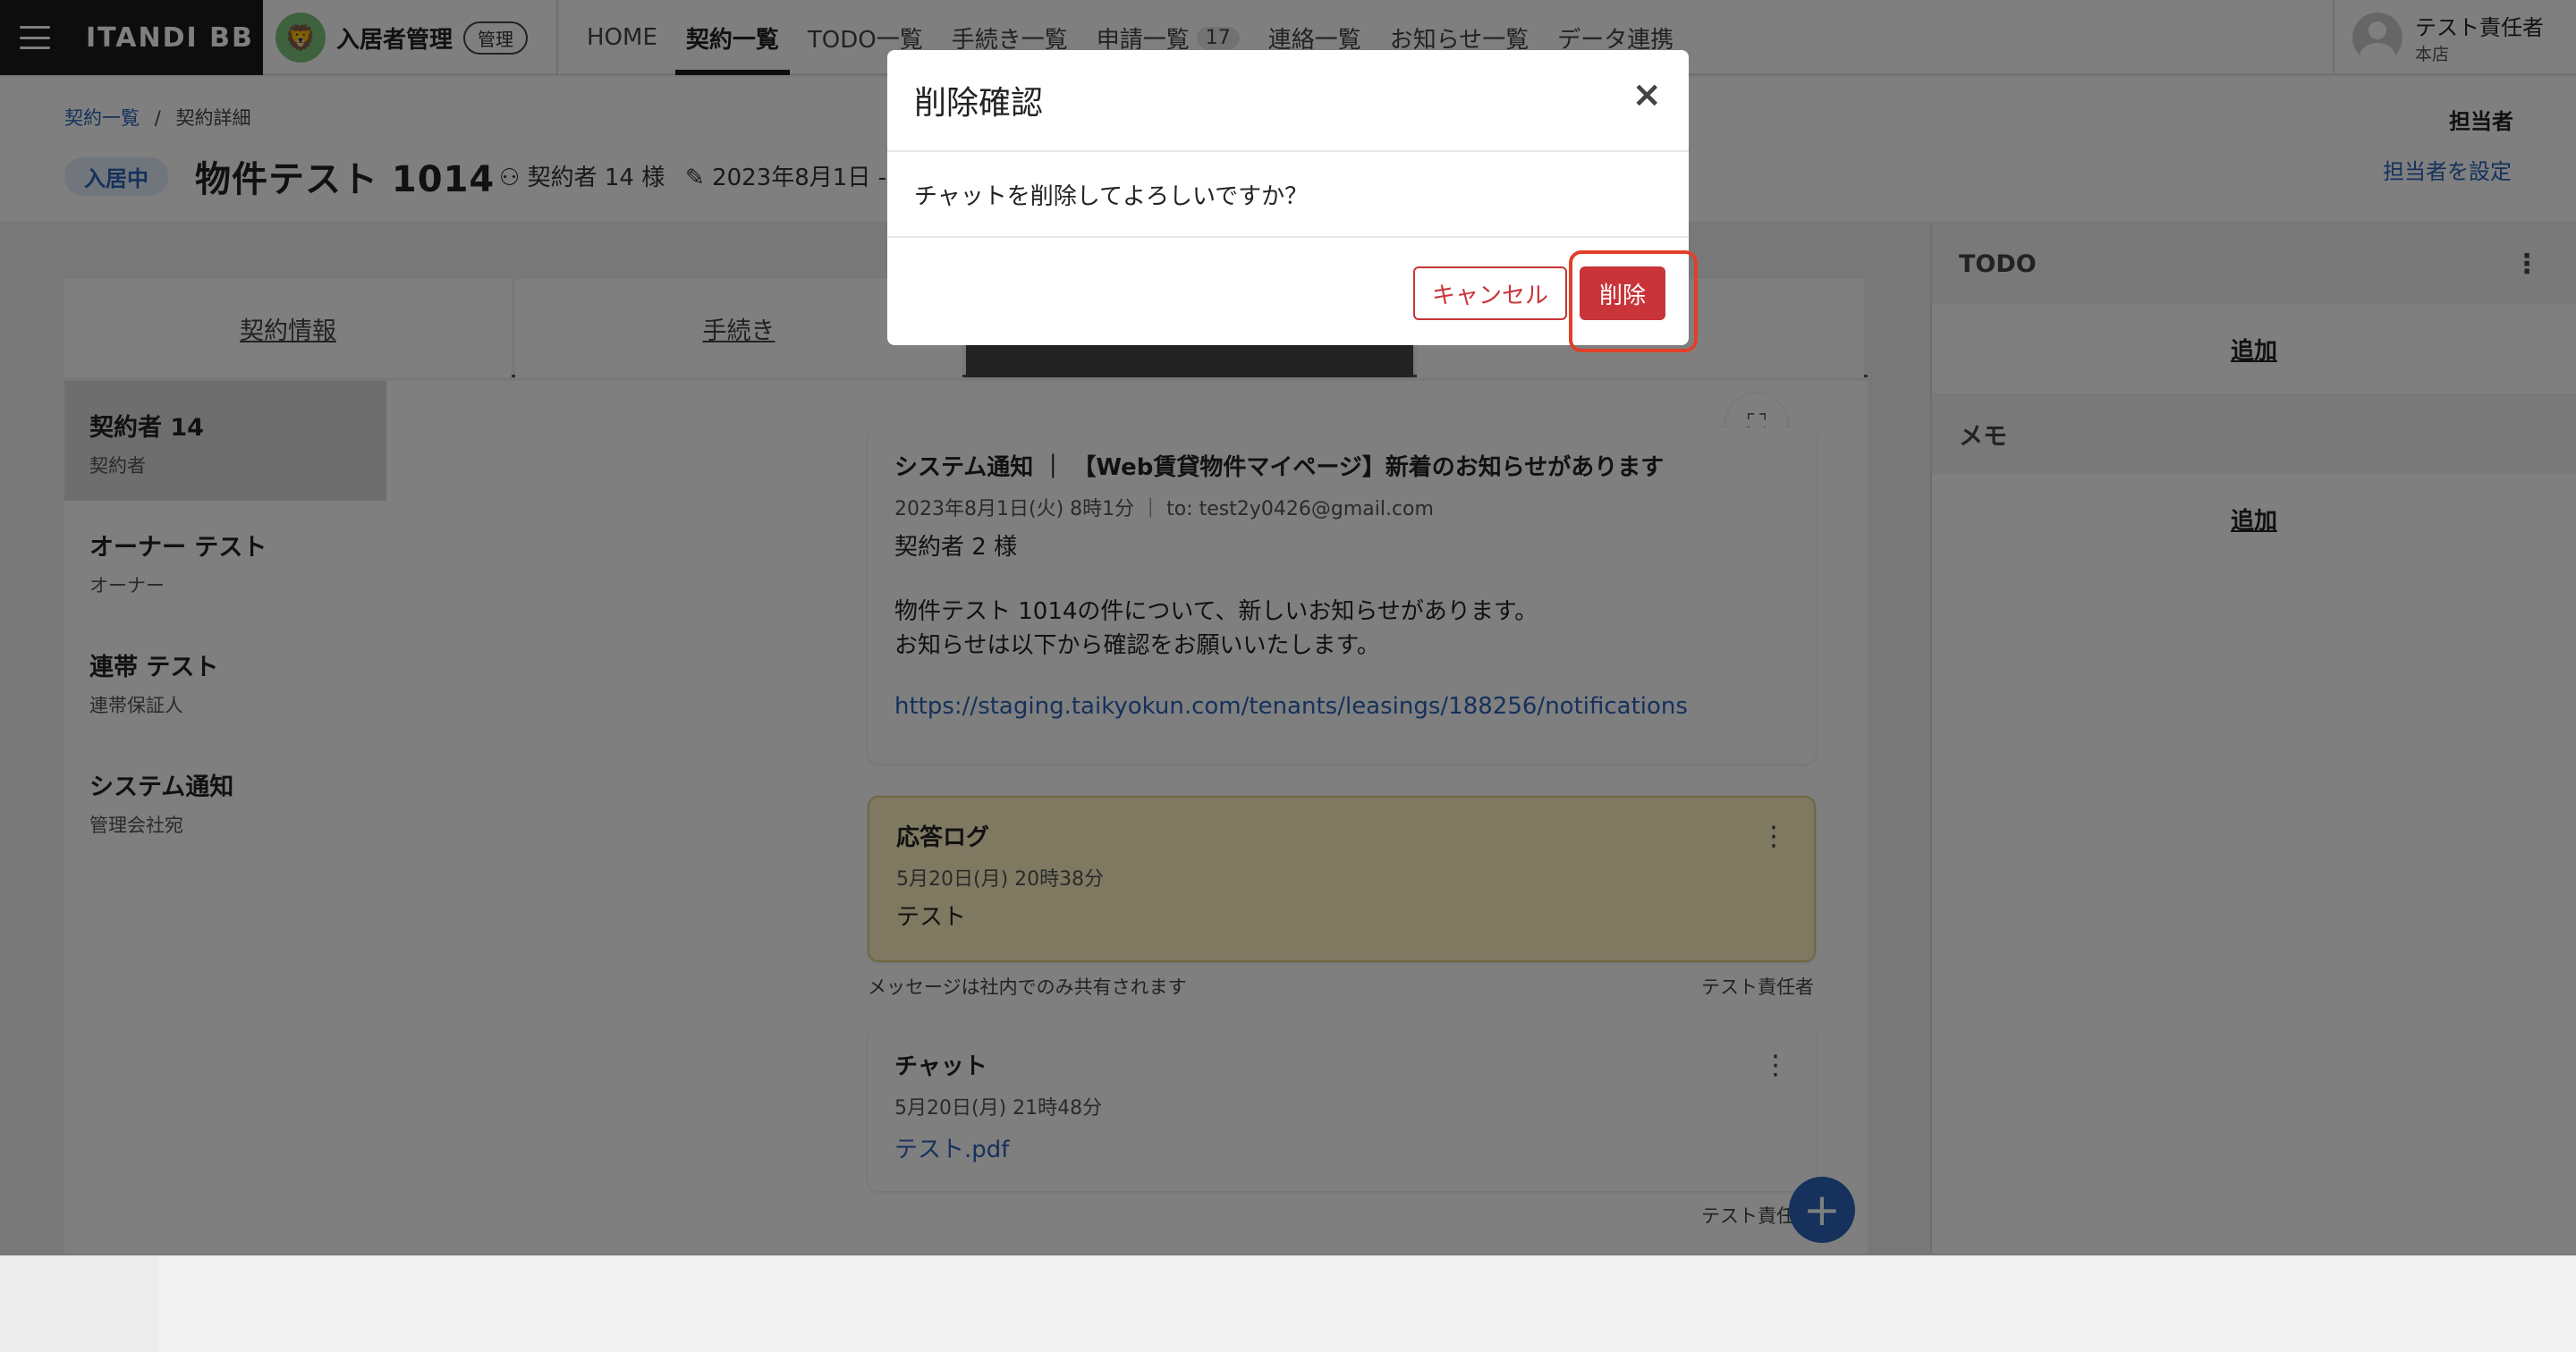 Image resolution: width=2576 pixels, height=1352 pixels. Describe the element at coordinates (1288, 1303) in the screenshot. I see `bottom-area` at that location.